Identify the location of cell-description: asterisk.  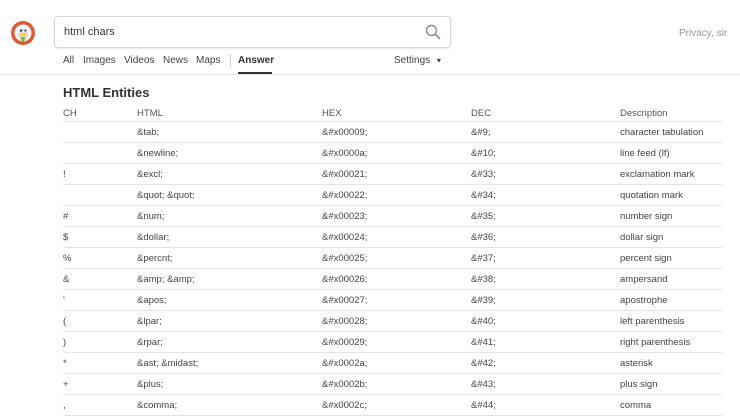
(636, 363).